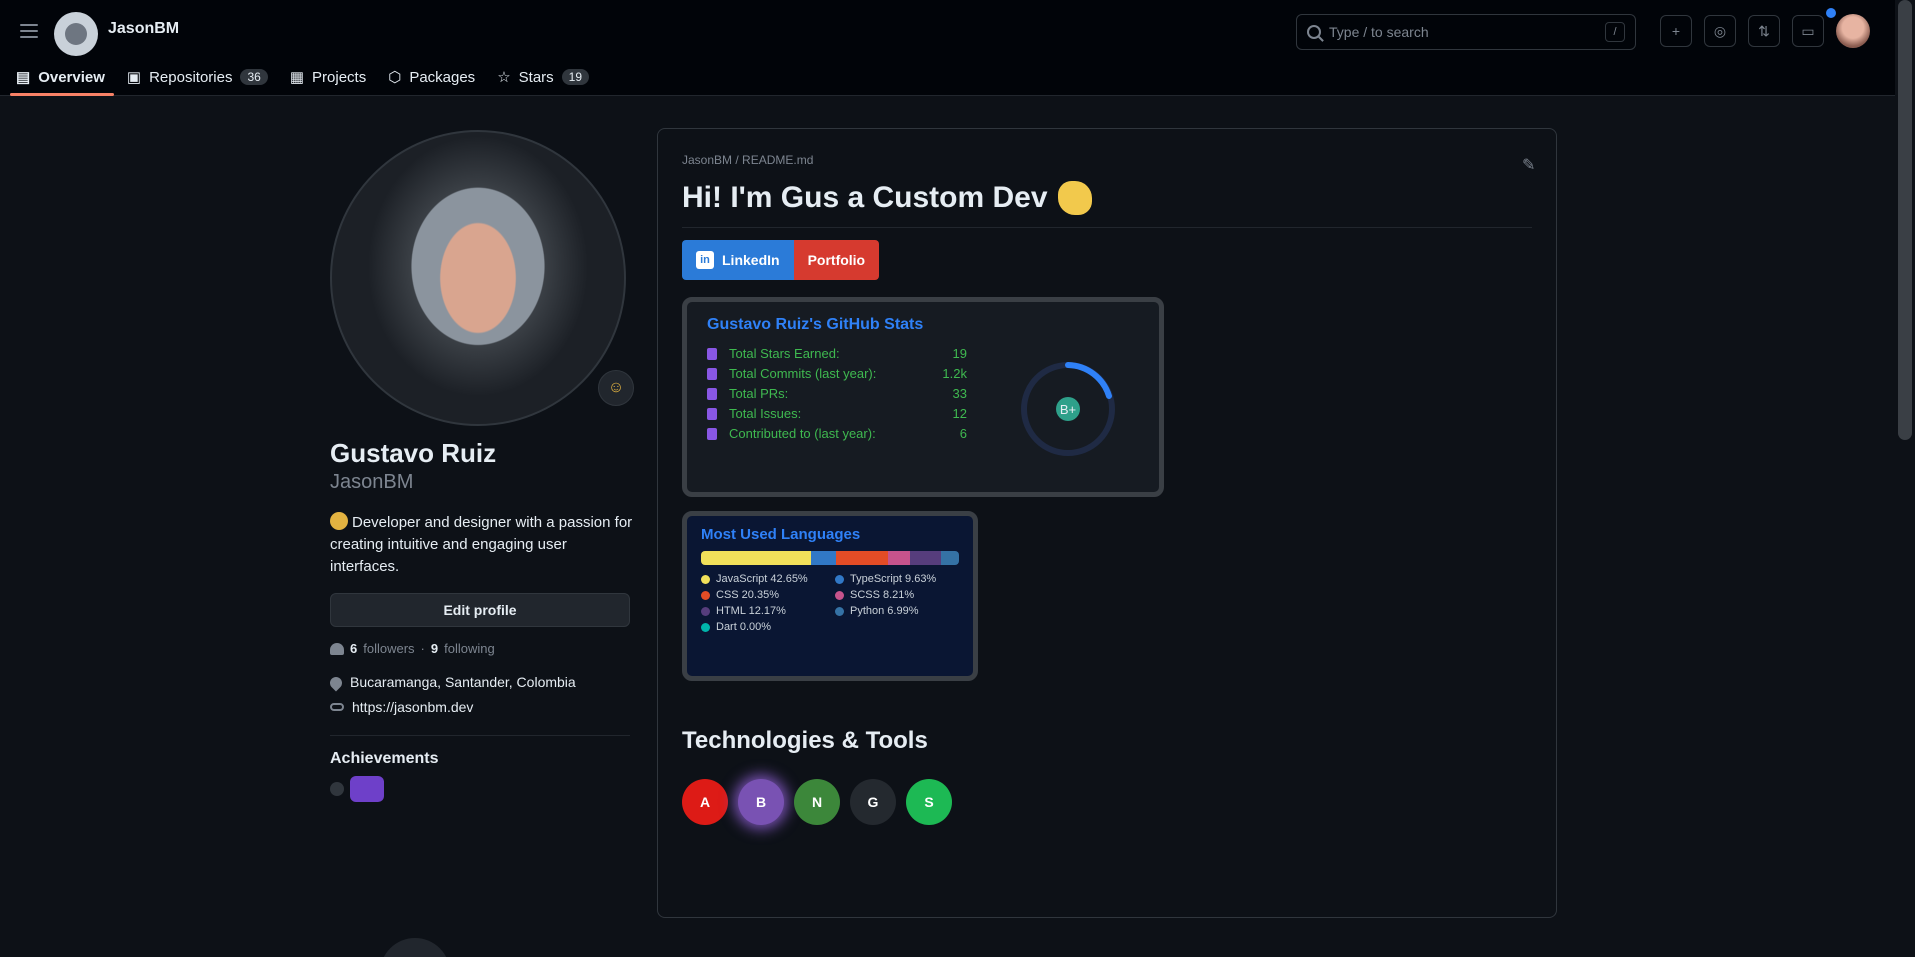 Image resolution: width=1915 pixels, height=957 pixels. I want to click on tab-packages: ⬡ Packages, so click(431, 77).